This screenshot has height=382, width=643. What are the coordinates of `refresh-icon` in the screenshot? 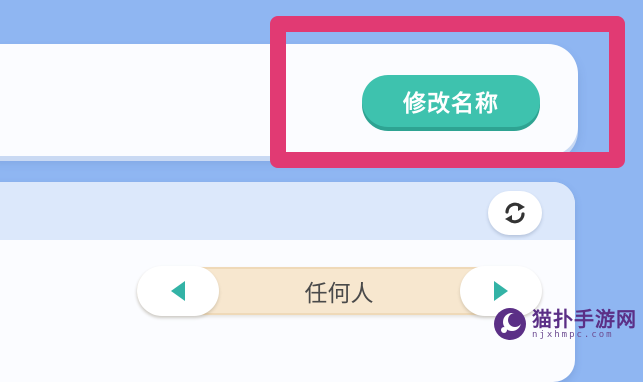 It's located at (515, 213).